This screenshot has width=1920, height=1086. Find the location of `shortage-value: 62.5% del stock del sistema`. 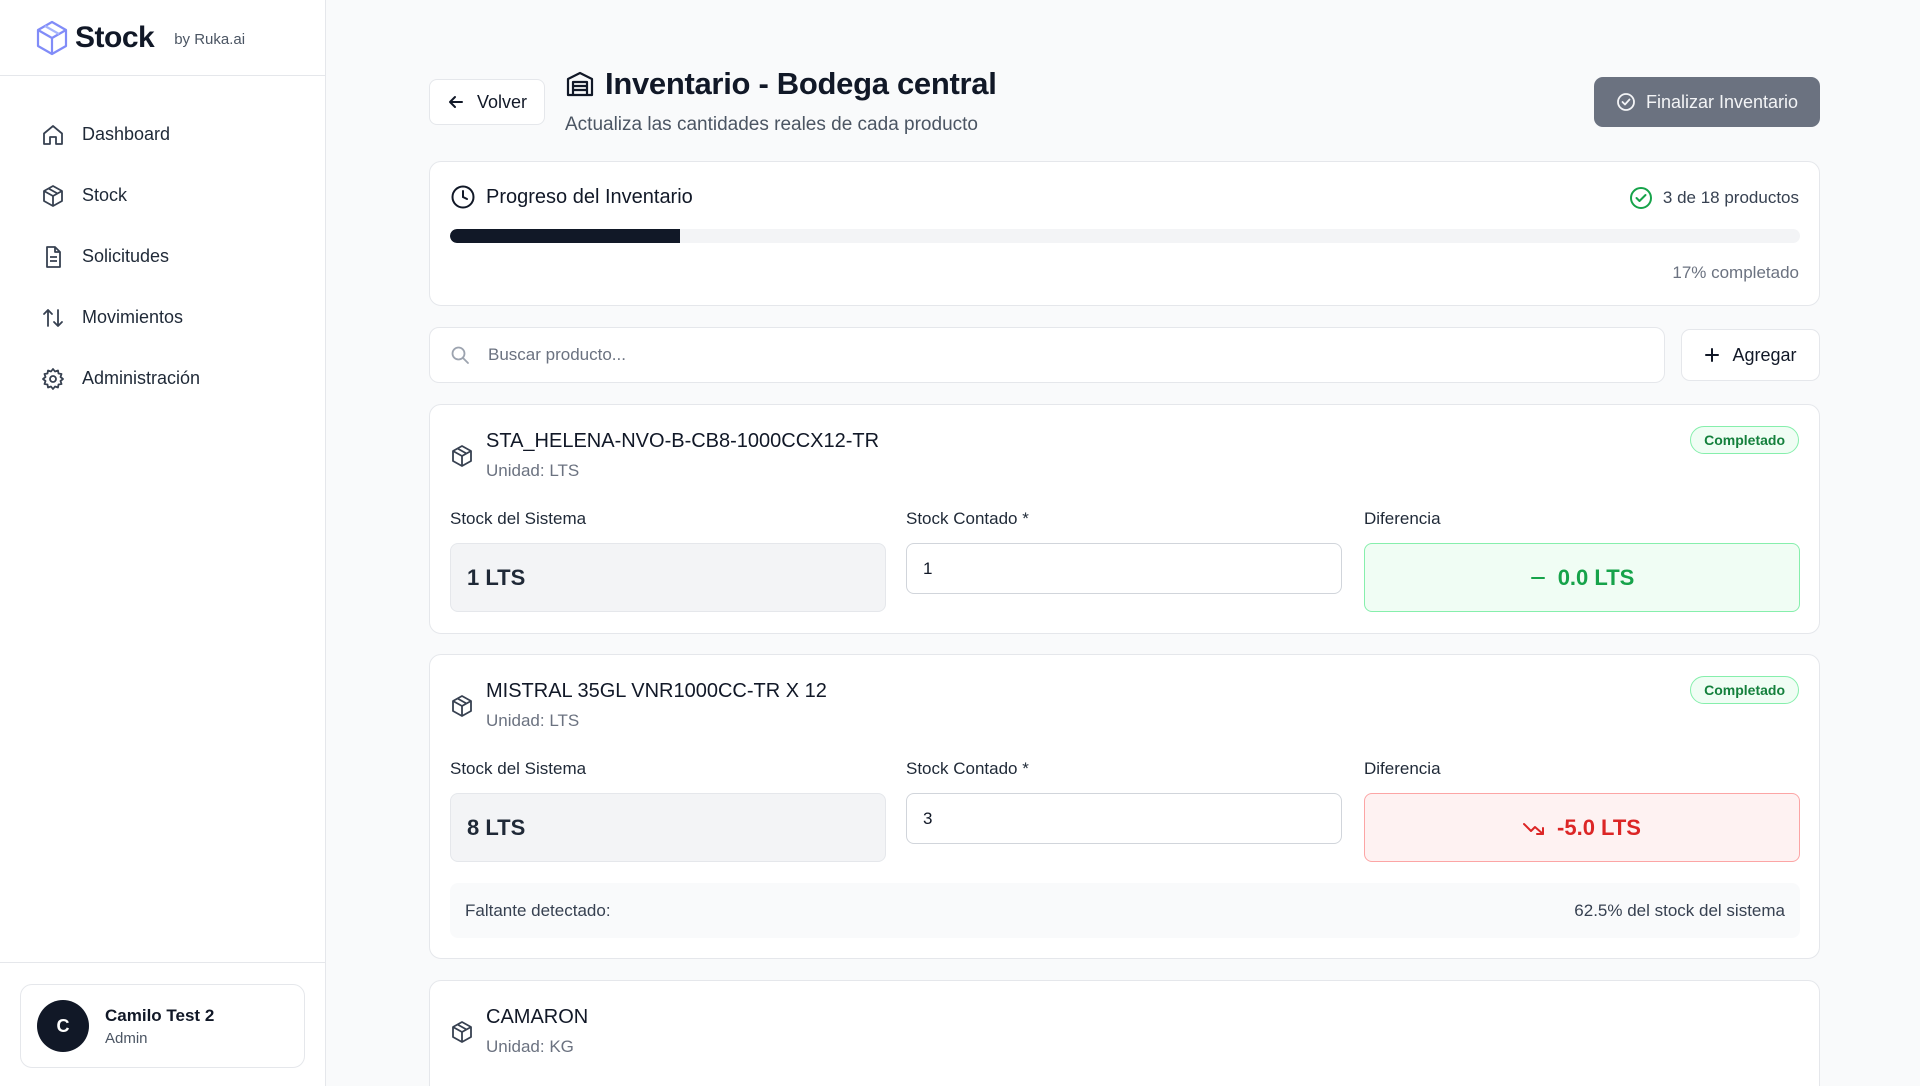

shortage-value: 62.5% del stock del sistema is located at coordinates (1679, 910).